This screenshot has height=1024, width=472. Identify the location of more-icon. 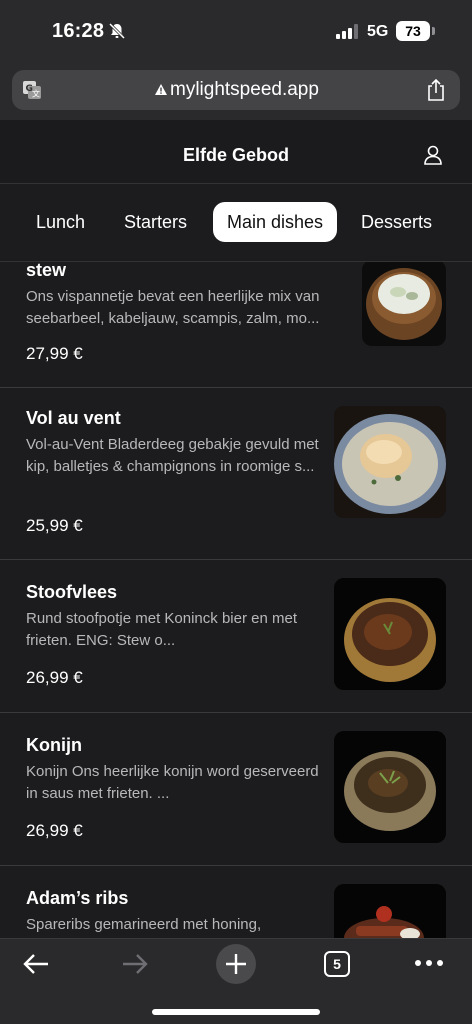
(429, 963).